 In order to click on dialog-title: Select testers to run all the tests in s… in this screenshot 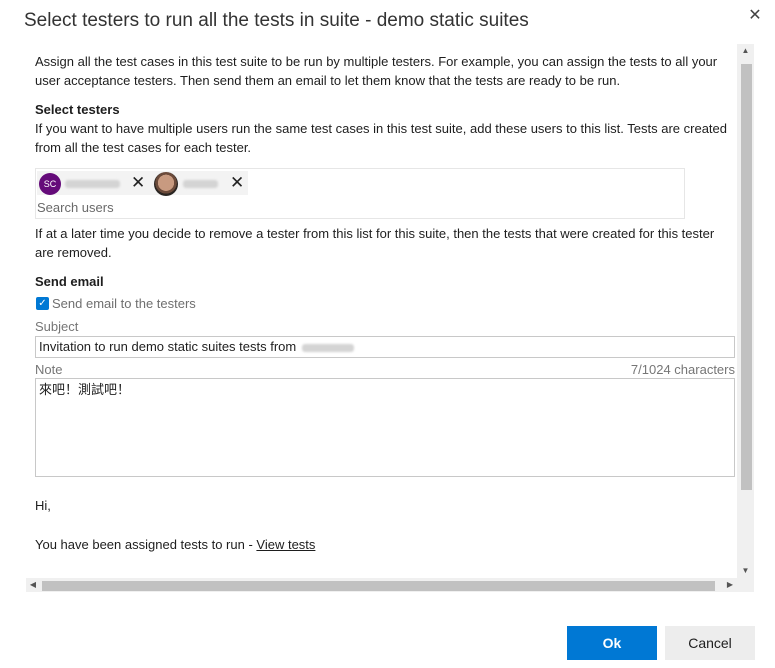, I will do `click(276, 20)`.